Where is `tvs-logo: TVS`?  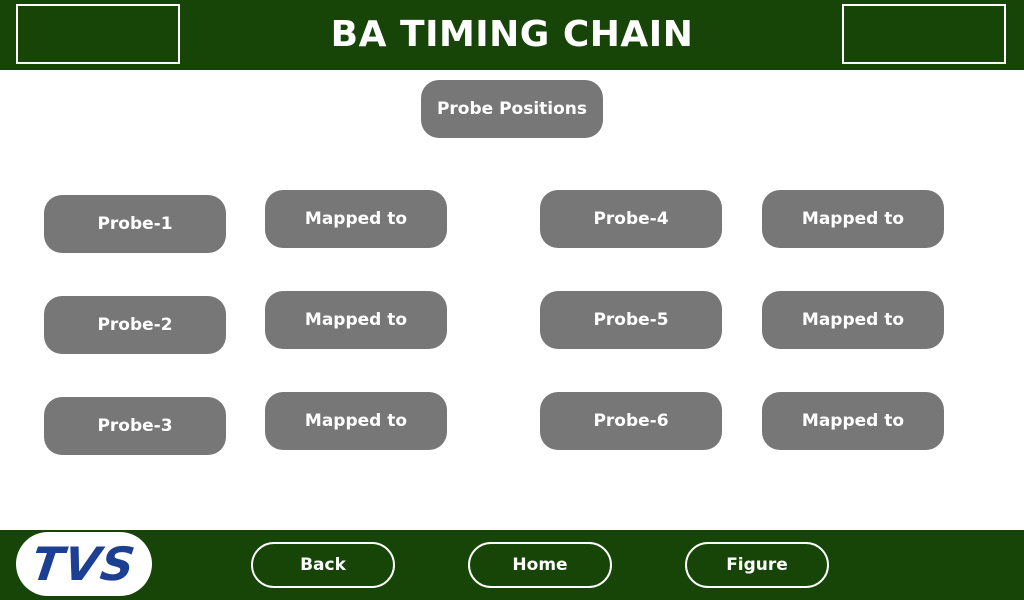
tvs-logo: TVS is located at coordinates (84, 564).